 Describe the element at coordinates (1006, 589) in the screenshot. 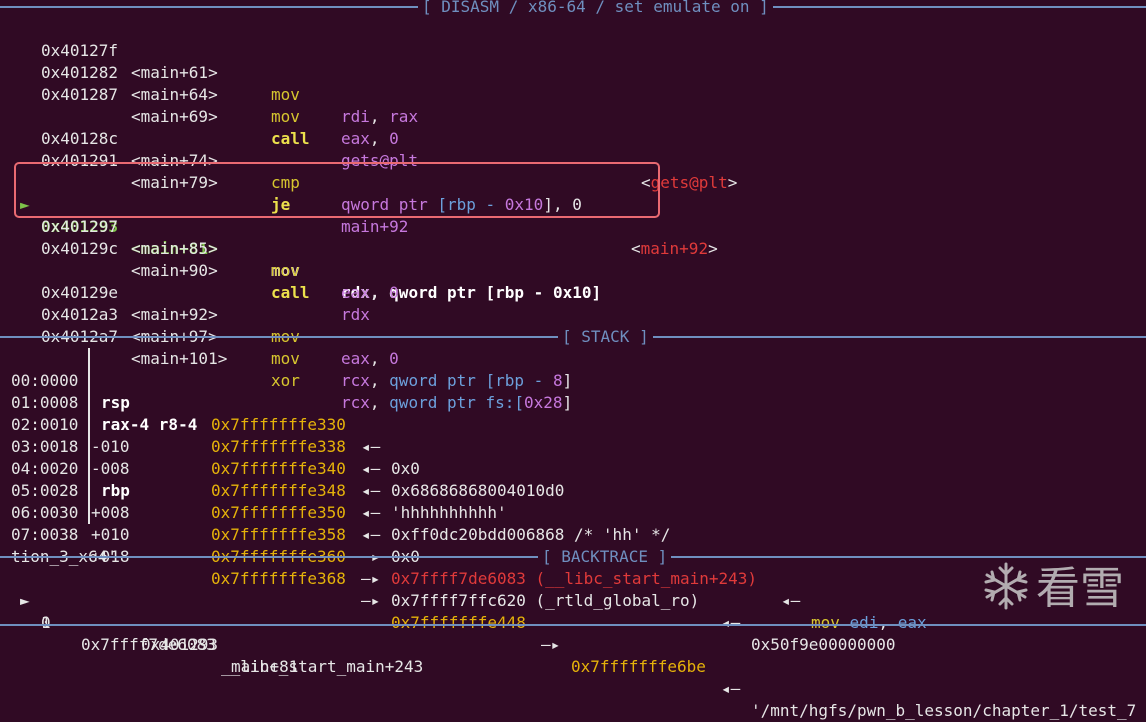

I see `snowflake-icon` at that location.